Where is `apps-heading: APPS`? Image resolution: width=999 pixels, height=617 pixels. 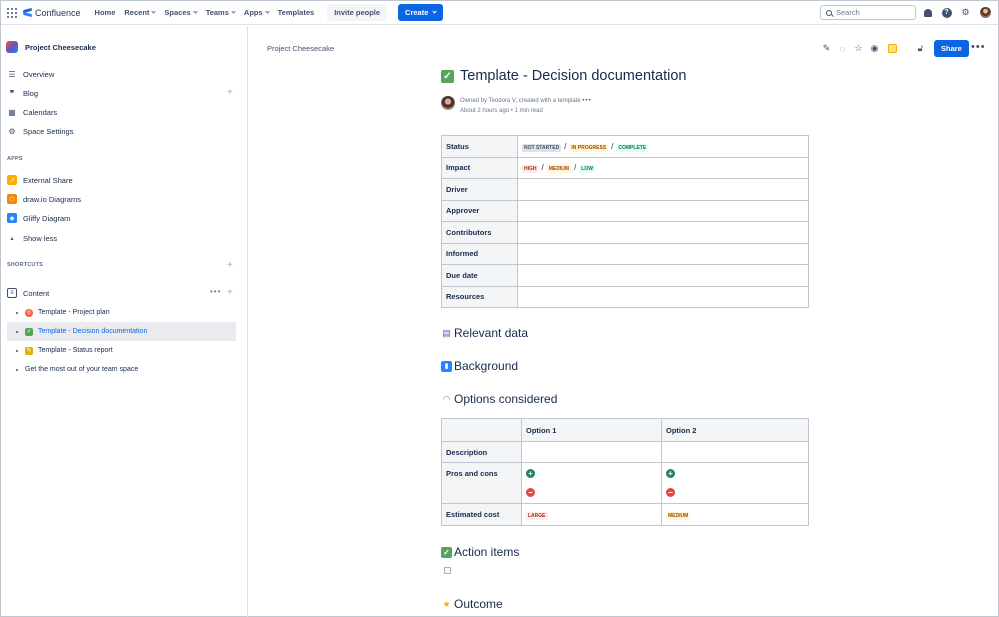
apps-heading: APPS is located at coordinates (15, 159).